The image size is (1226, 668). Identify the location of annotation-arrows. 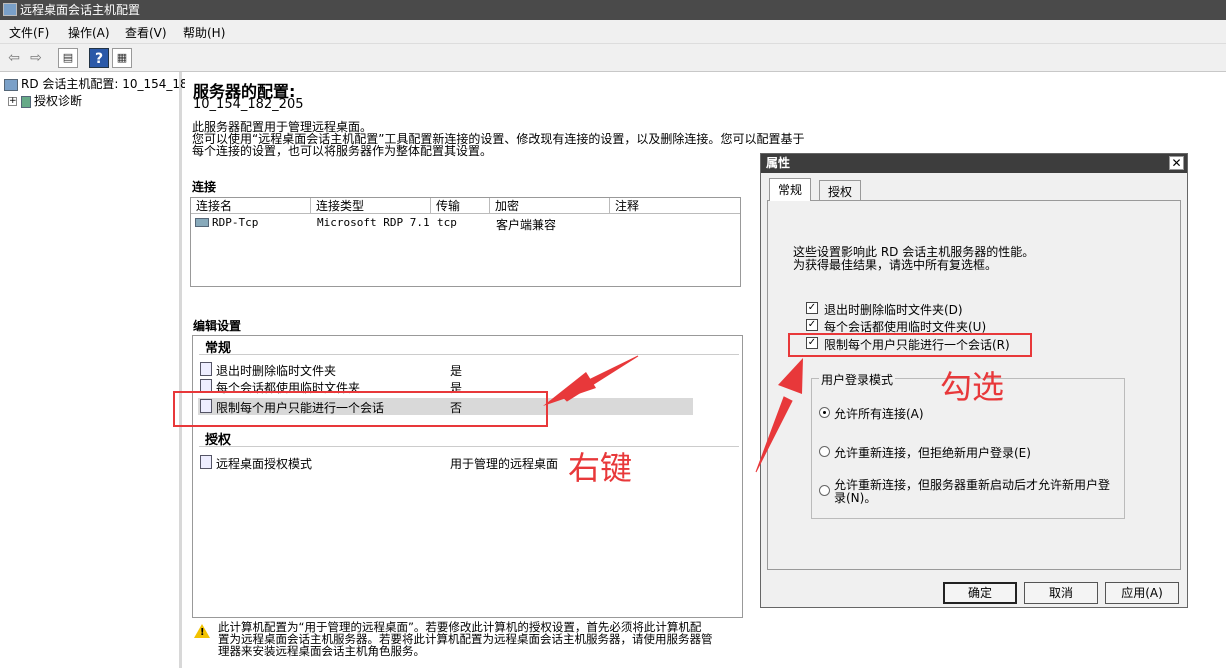
(673, 414).